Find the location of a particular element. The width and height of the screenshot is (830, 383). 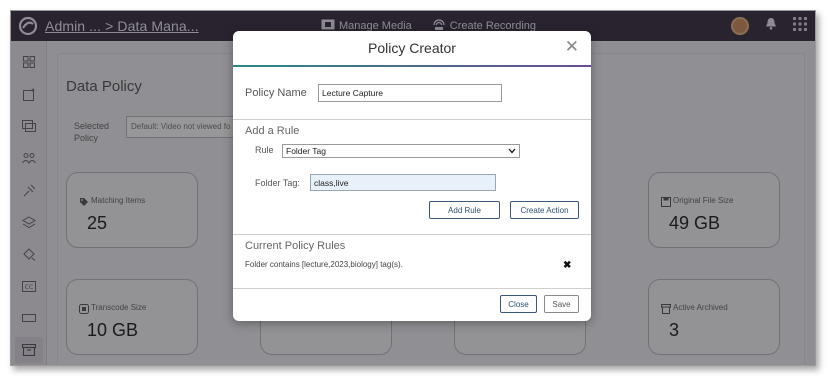

policy-name-input: Lecture Capture is located at coordinates (410, 93).